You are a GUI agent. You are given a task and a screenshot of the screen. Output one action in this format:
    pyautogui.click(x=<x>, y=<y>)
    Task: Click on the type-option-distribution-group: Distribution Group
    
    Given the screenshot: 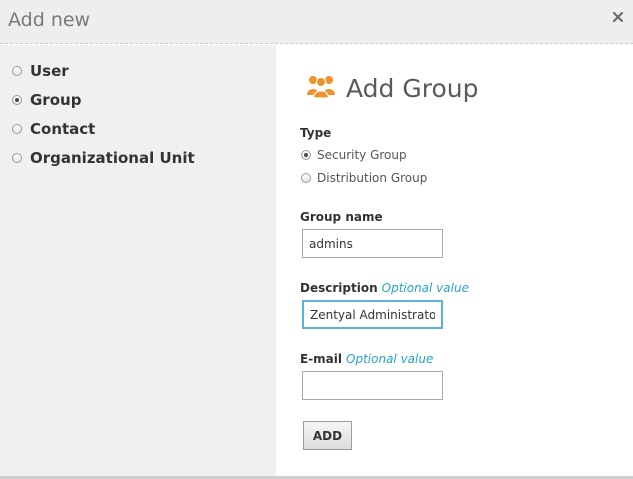 What is the action you would take?
    pyautogui.click(x=364, y=178)
    